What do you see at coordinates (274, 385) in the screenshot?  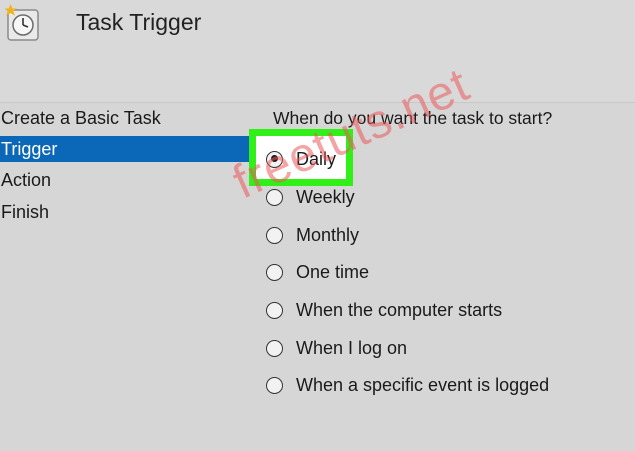 I see `radio-event-logged` at bounding box center [274, 385].